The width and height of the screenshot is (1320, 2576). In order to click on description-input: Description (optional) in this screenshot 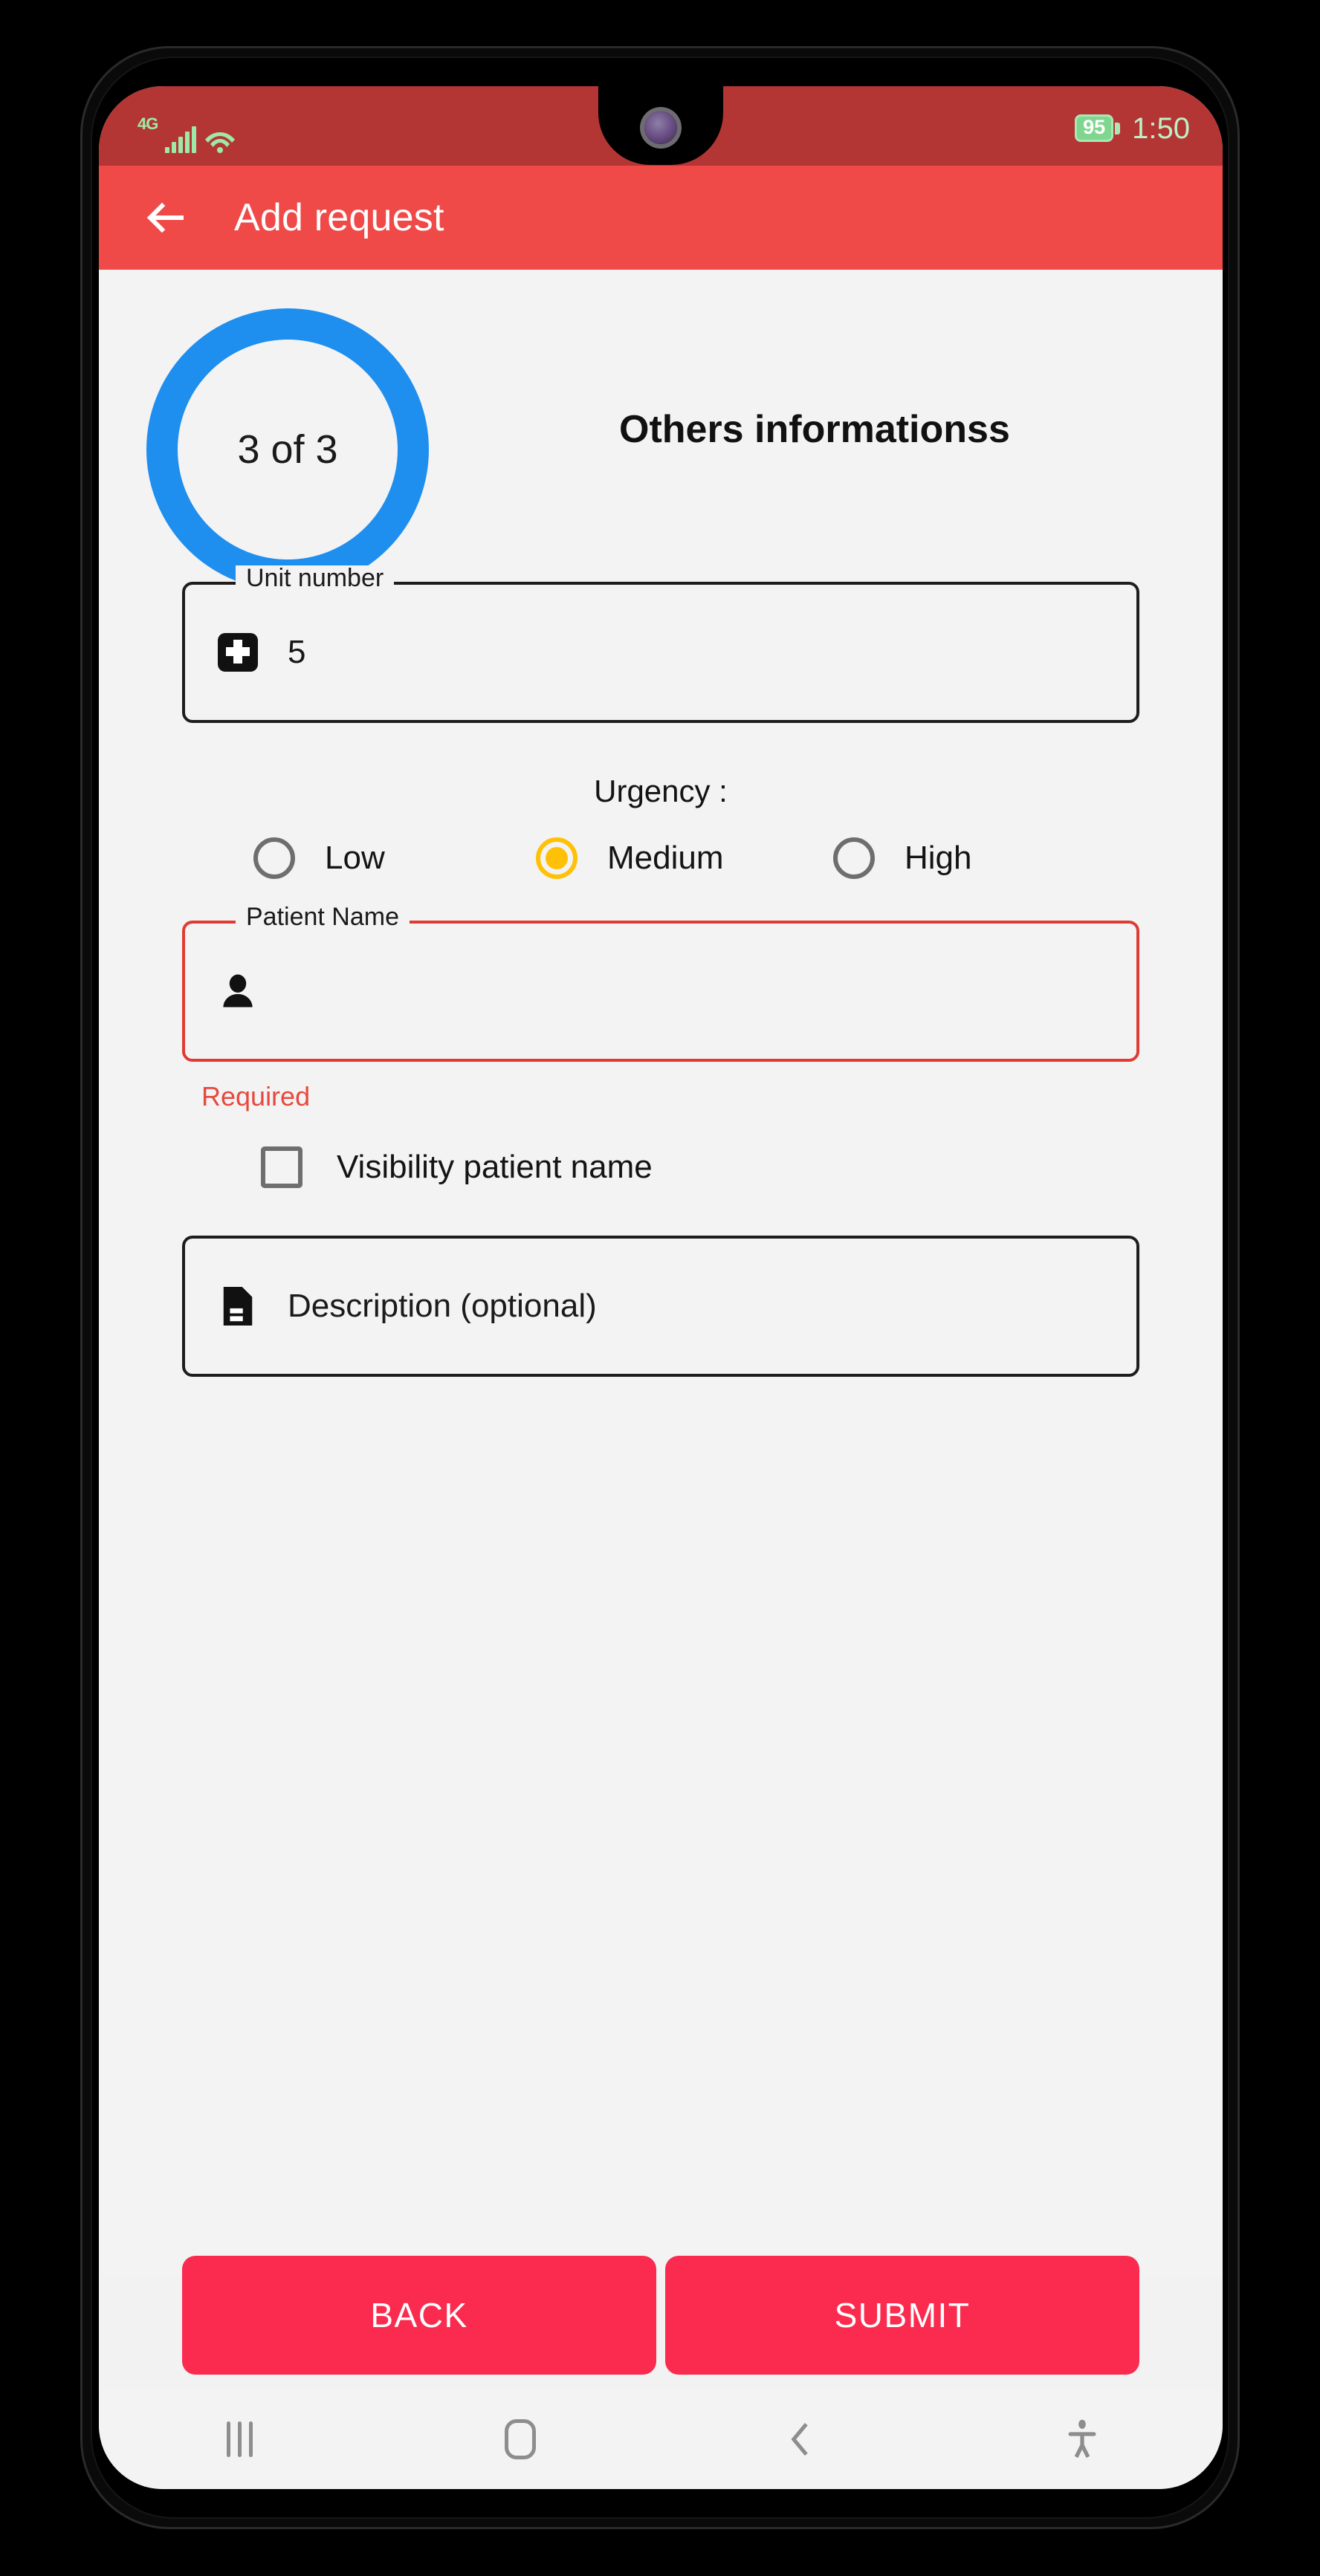, I will do `click(660, 1306)`.